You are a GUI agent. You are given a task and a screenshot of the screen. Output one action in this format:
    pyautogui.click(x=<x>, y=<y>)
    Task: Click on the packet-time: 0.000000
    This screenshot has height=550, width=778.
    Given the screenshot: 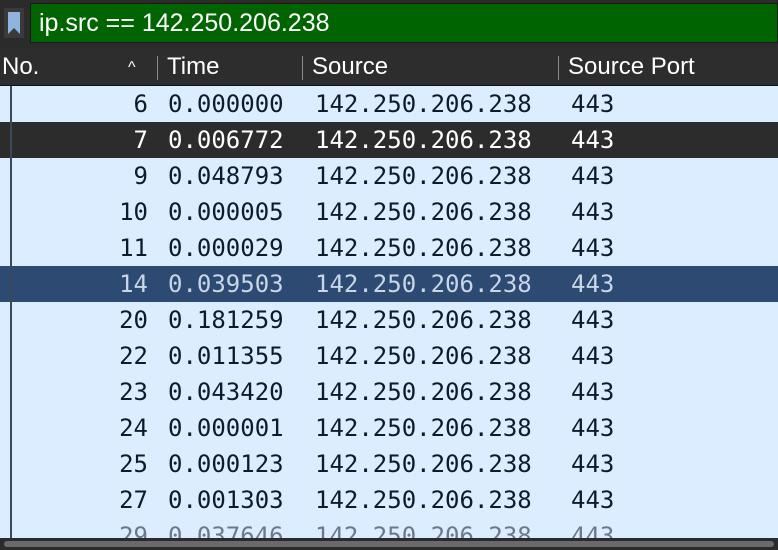 What is the action you would take?
    pyautogui.click(x=226, y=104)
    